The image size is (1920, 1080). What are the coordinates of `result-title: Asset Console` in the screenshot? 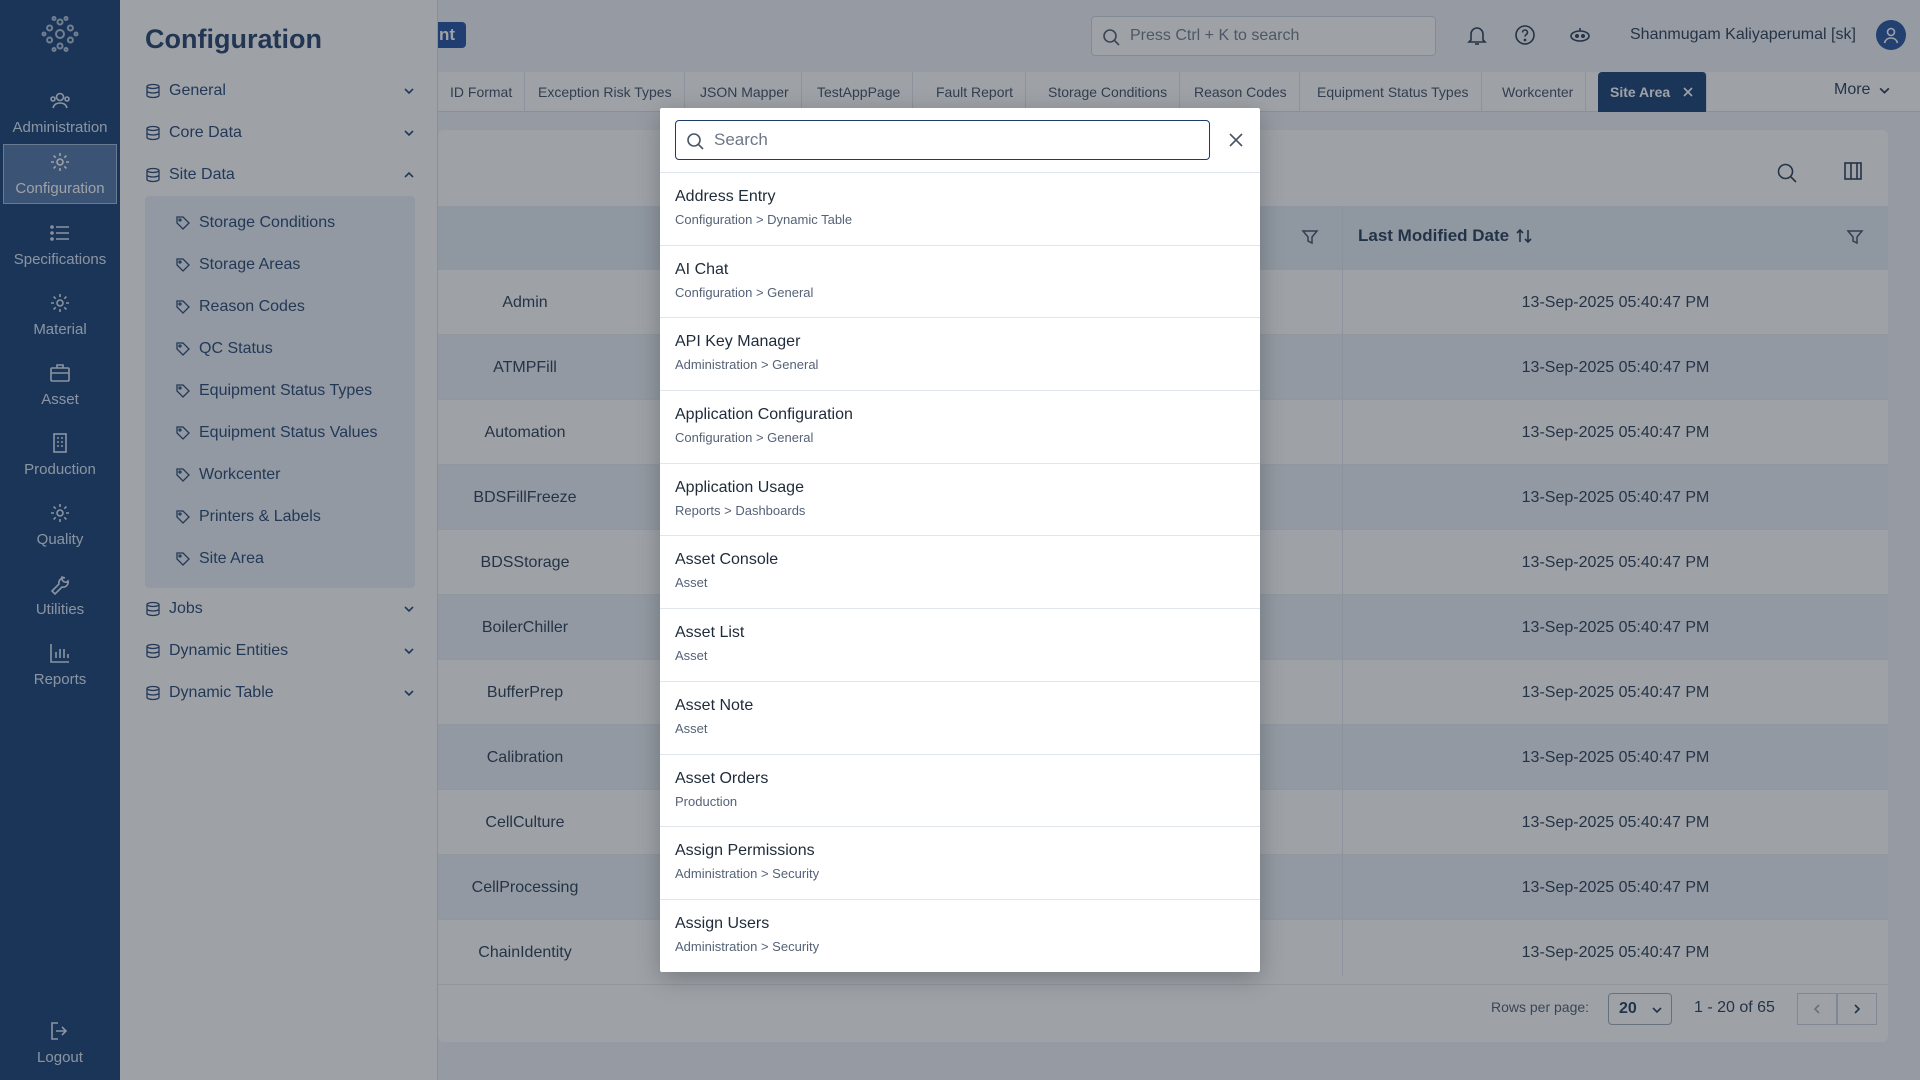 It's located at (727, 560).